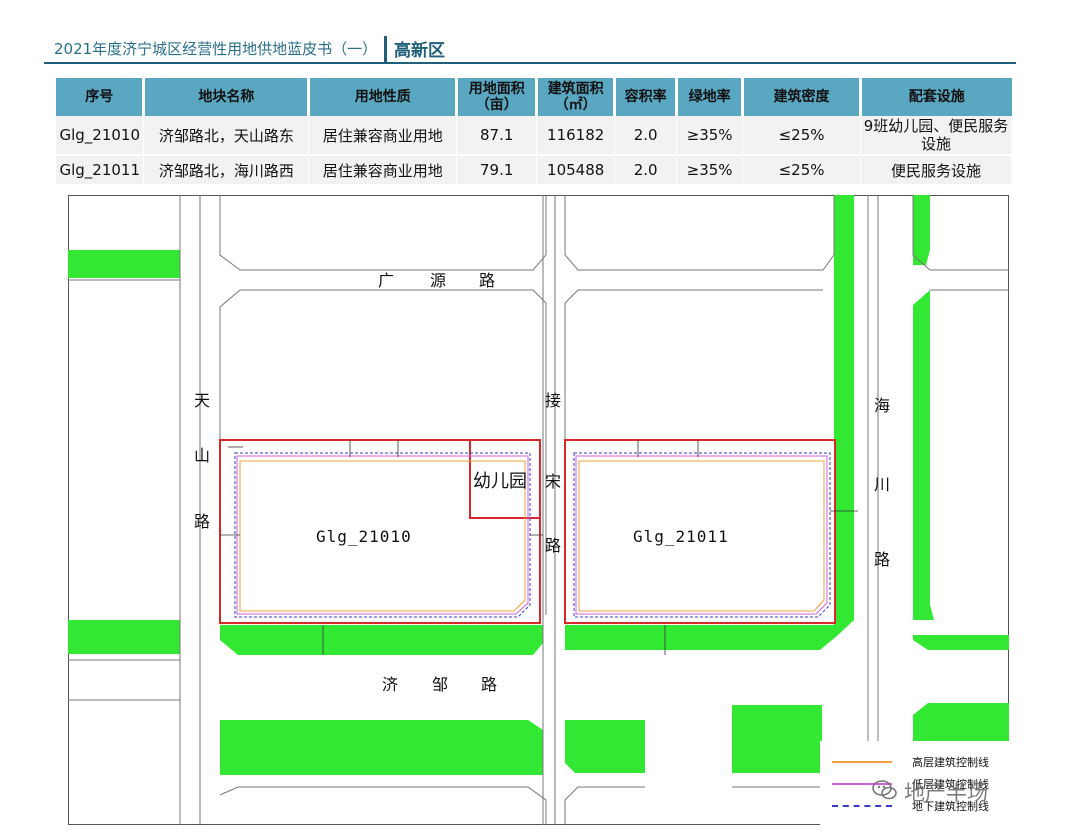 The image size is (1080, 839). Describe the element at coordinates (862, 762) in the screenshot. I see `legend-swatch` at that location.